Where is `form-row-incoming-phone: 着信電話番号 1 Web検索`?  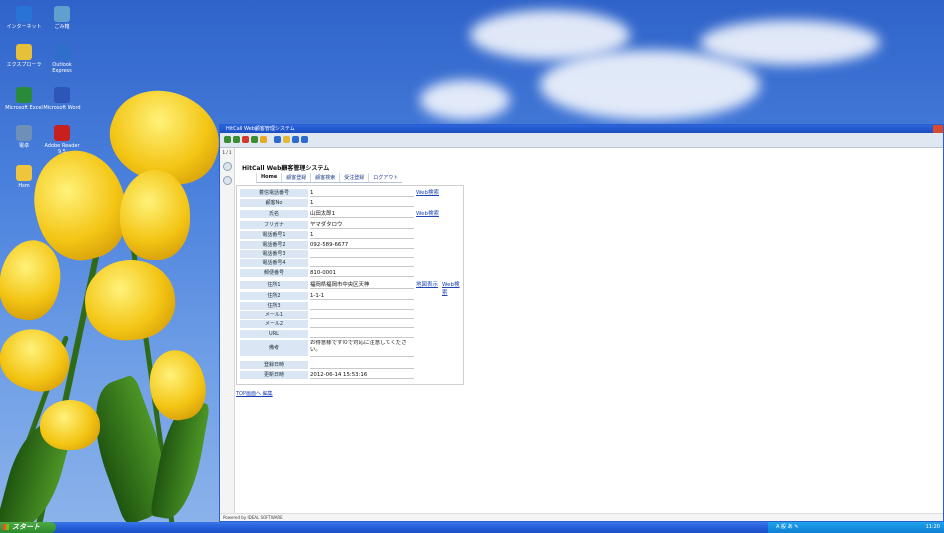
form-row-incoming-phone: 着信電話番号 1 Web検索 is located at coordinates (350, 193).